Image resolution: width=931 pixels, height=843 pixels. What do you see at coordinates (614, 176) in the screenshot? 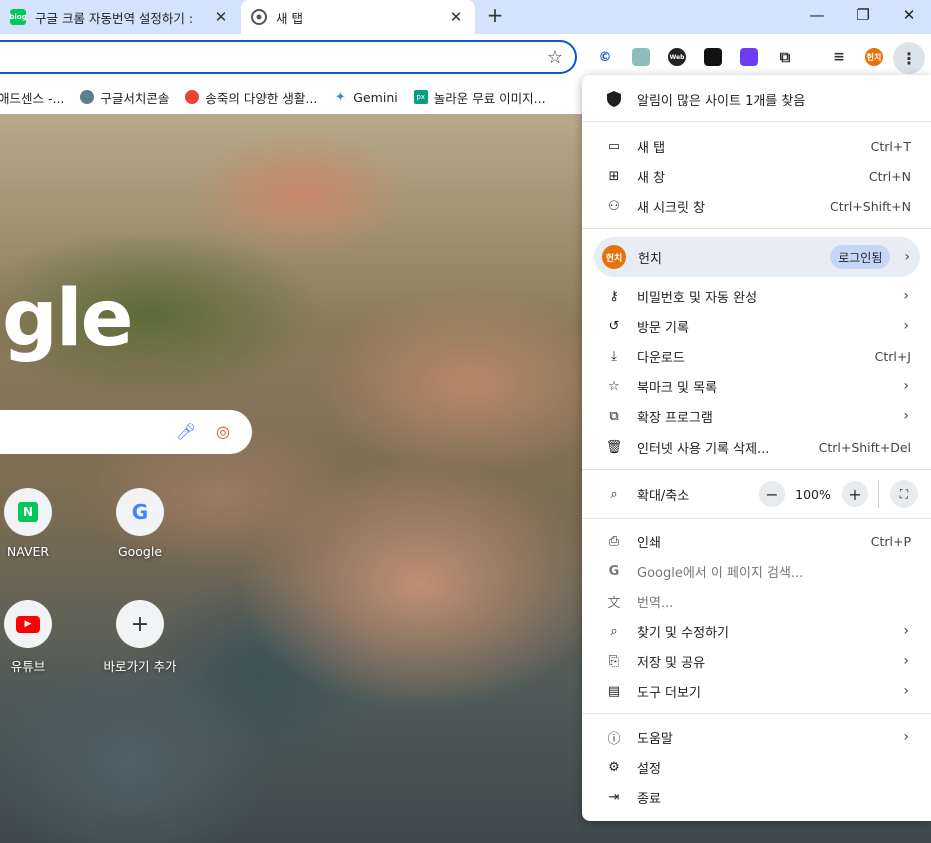
I see `new-window-icon: ⊞` at bounding box center [614, 176].